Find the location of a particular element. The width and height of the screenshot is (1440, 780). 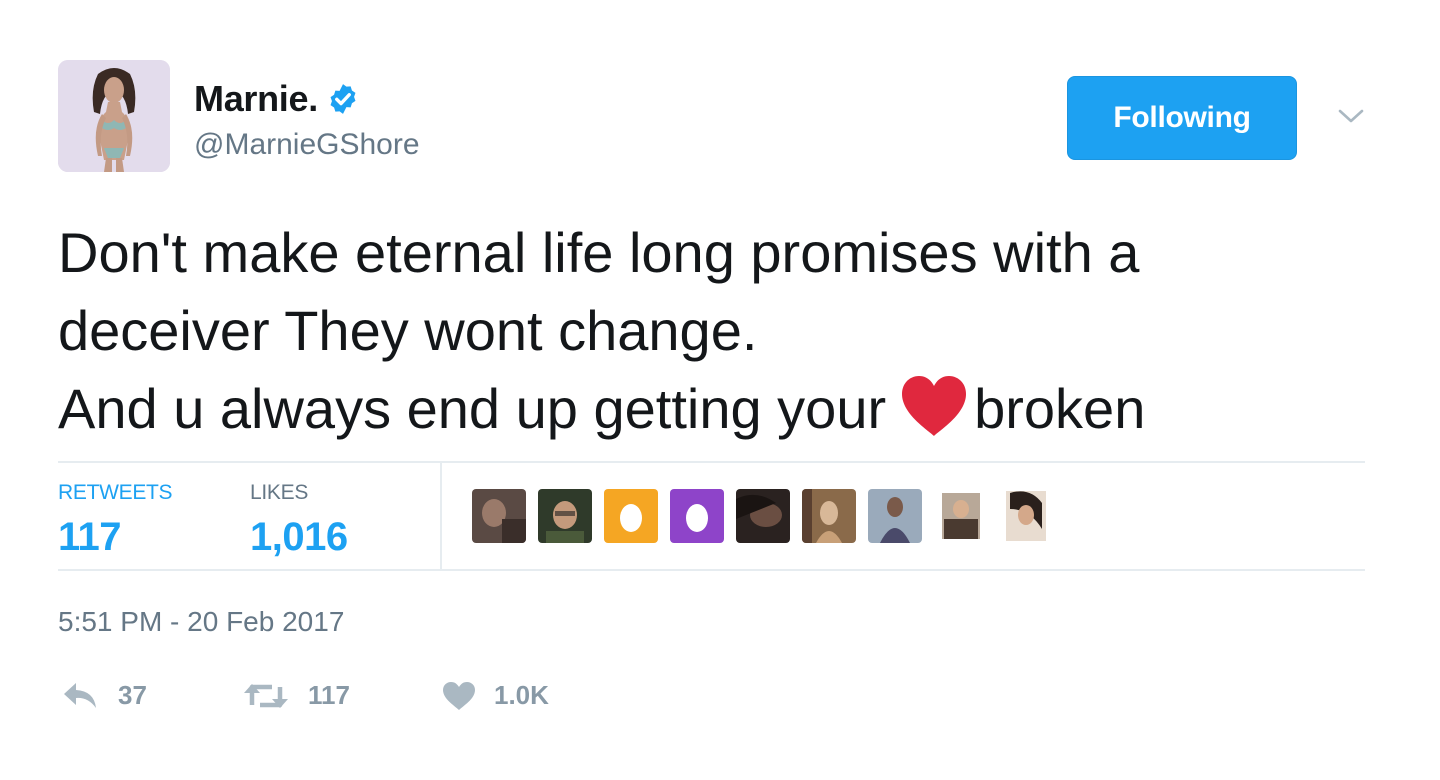

chevron-down-icon is located at coordinates (1351, 116).